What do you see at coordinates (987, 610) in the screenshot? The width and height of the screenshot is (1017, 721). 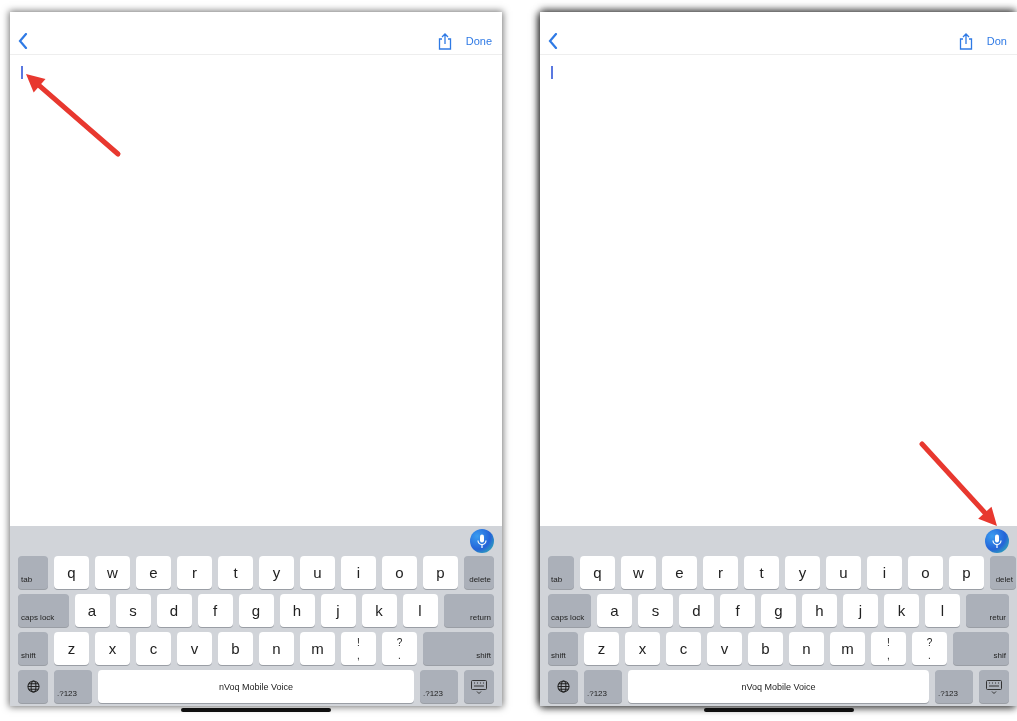 I see `function-key: retur` at bounding box center [987, 610].